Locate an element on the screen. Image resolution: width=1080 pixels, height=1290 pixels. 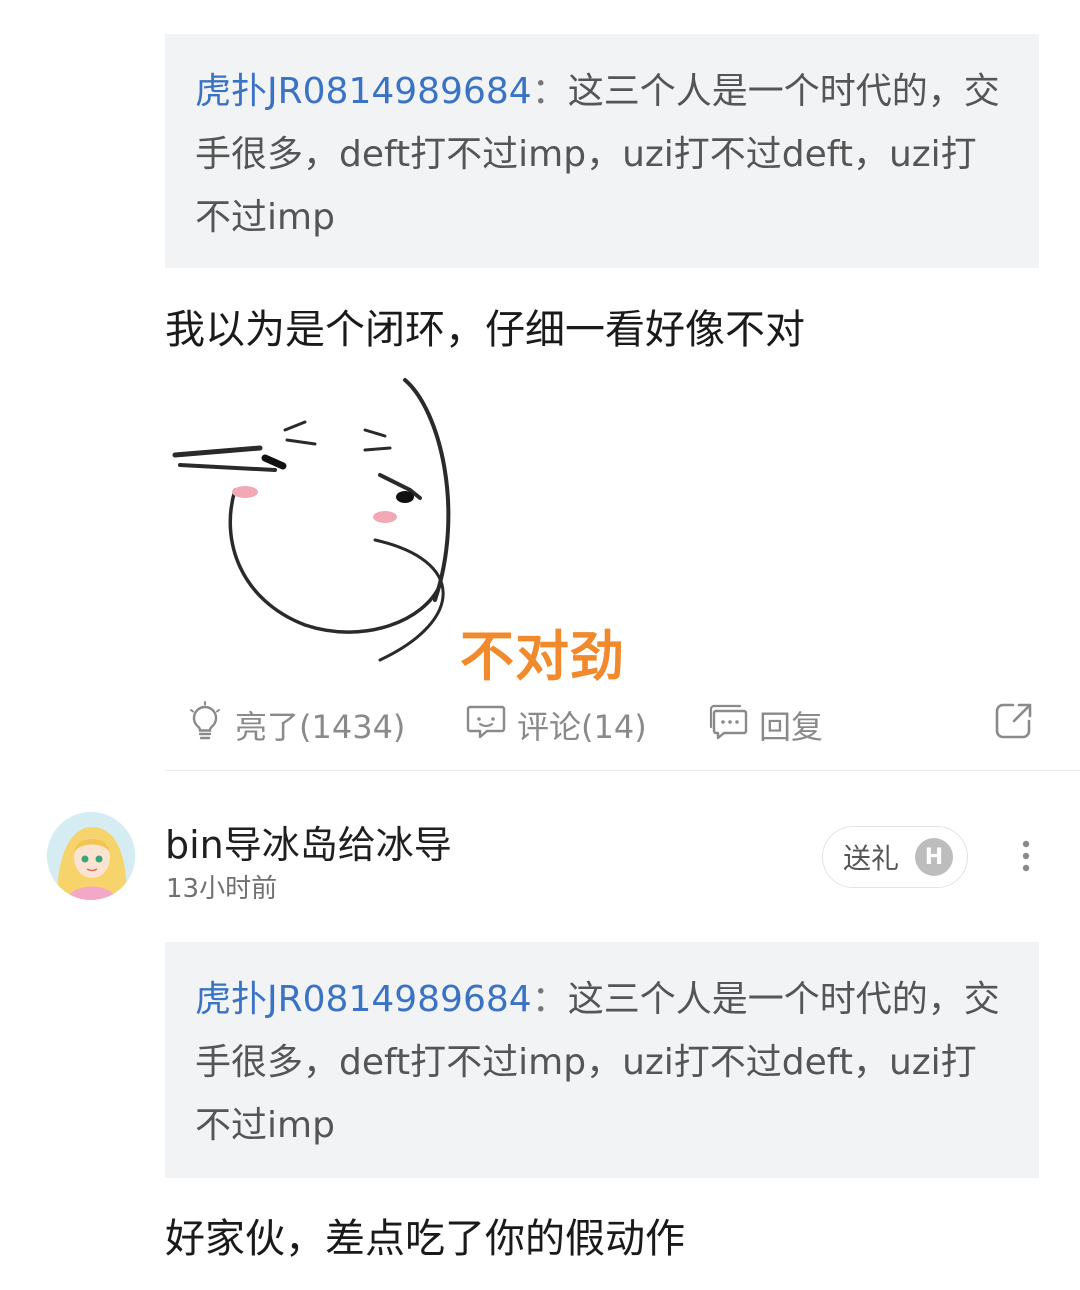
gift-button: 送礼 H is located at coordinates (895, 857).